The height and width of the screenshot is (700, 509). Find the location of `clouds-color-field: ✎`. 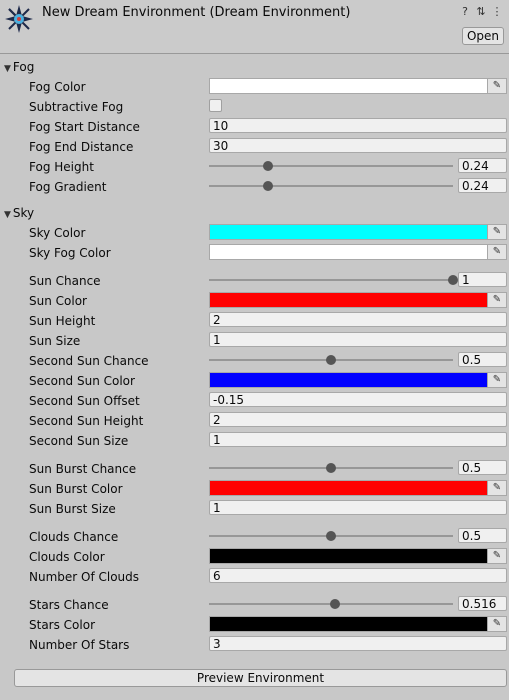

clouds-color-field: ✎ is located at coordinates (358, 556).